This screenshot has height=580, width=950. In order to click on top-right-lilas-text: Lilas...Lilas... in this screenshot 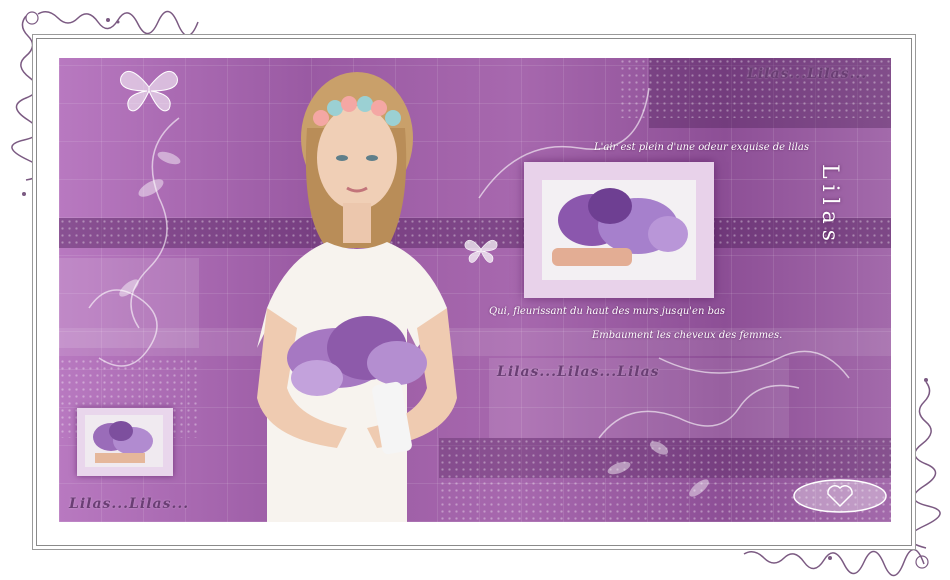, I will do `click(807, 74)`.